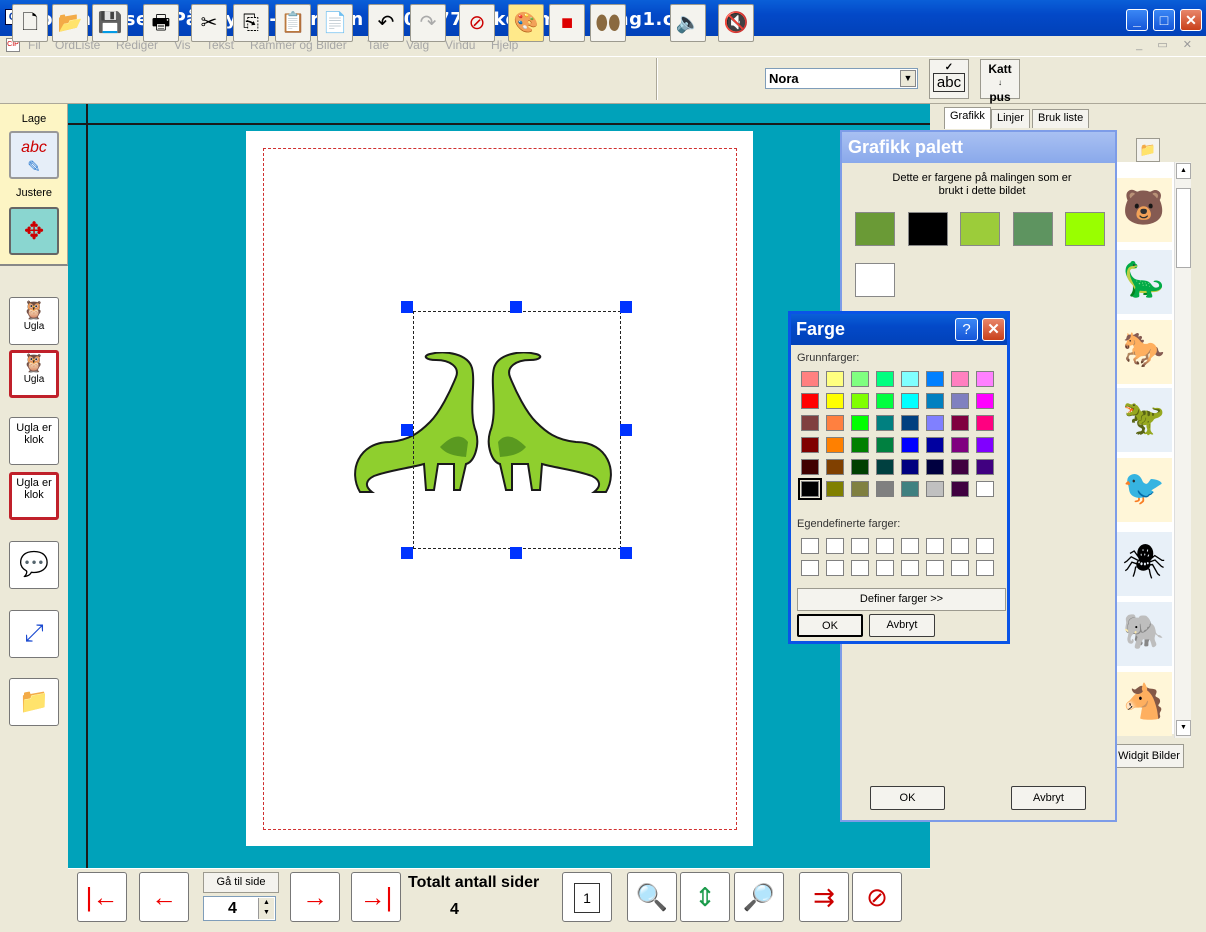 This screenshot has height=932, width=1206. What do you see at coordinates (1167, 44) in the screenshot?
I see `mdi-window-buttons: _ ▭ ✕` at bounding box center [1167, 44].